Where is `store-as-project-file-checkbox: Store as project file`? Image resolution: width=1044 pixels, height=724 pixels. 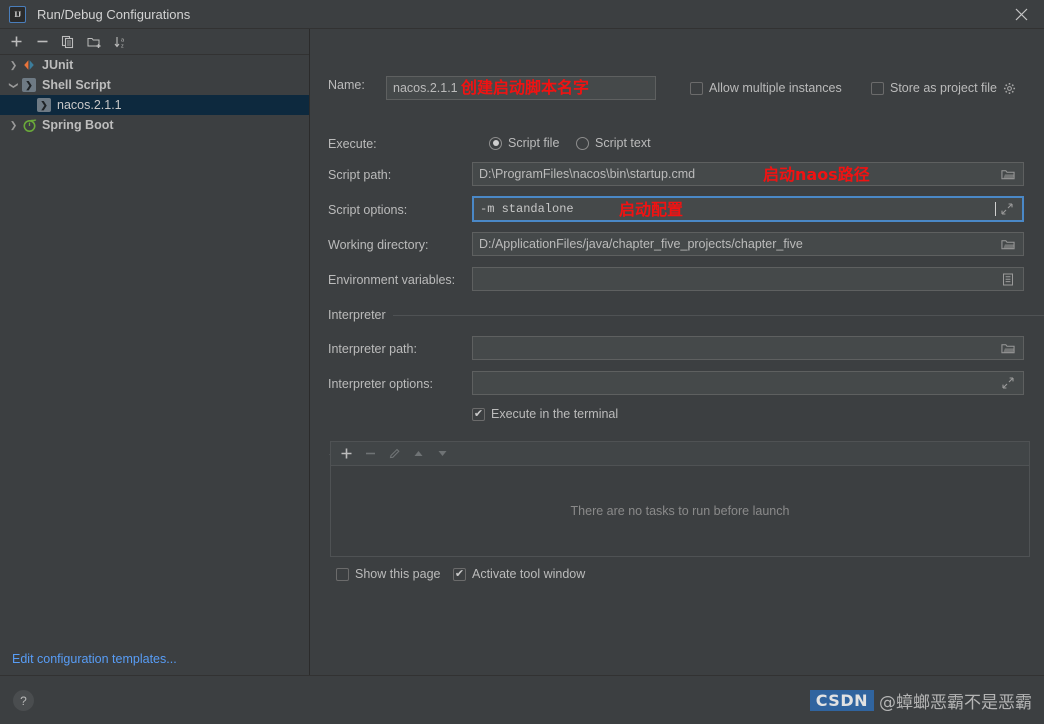 store-as-project-file-checkbox: Store as project file is located at coordinates (943, 88).